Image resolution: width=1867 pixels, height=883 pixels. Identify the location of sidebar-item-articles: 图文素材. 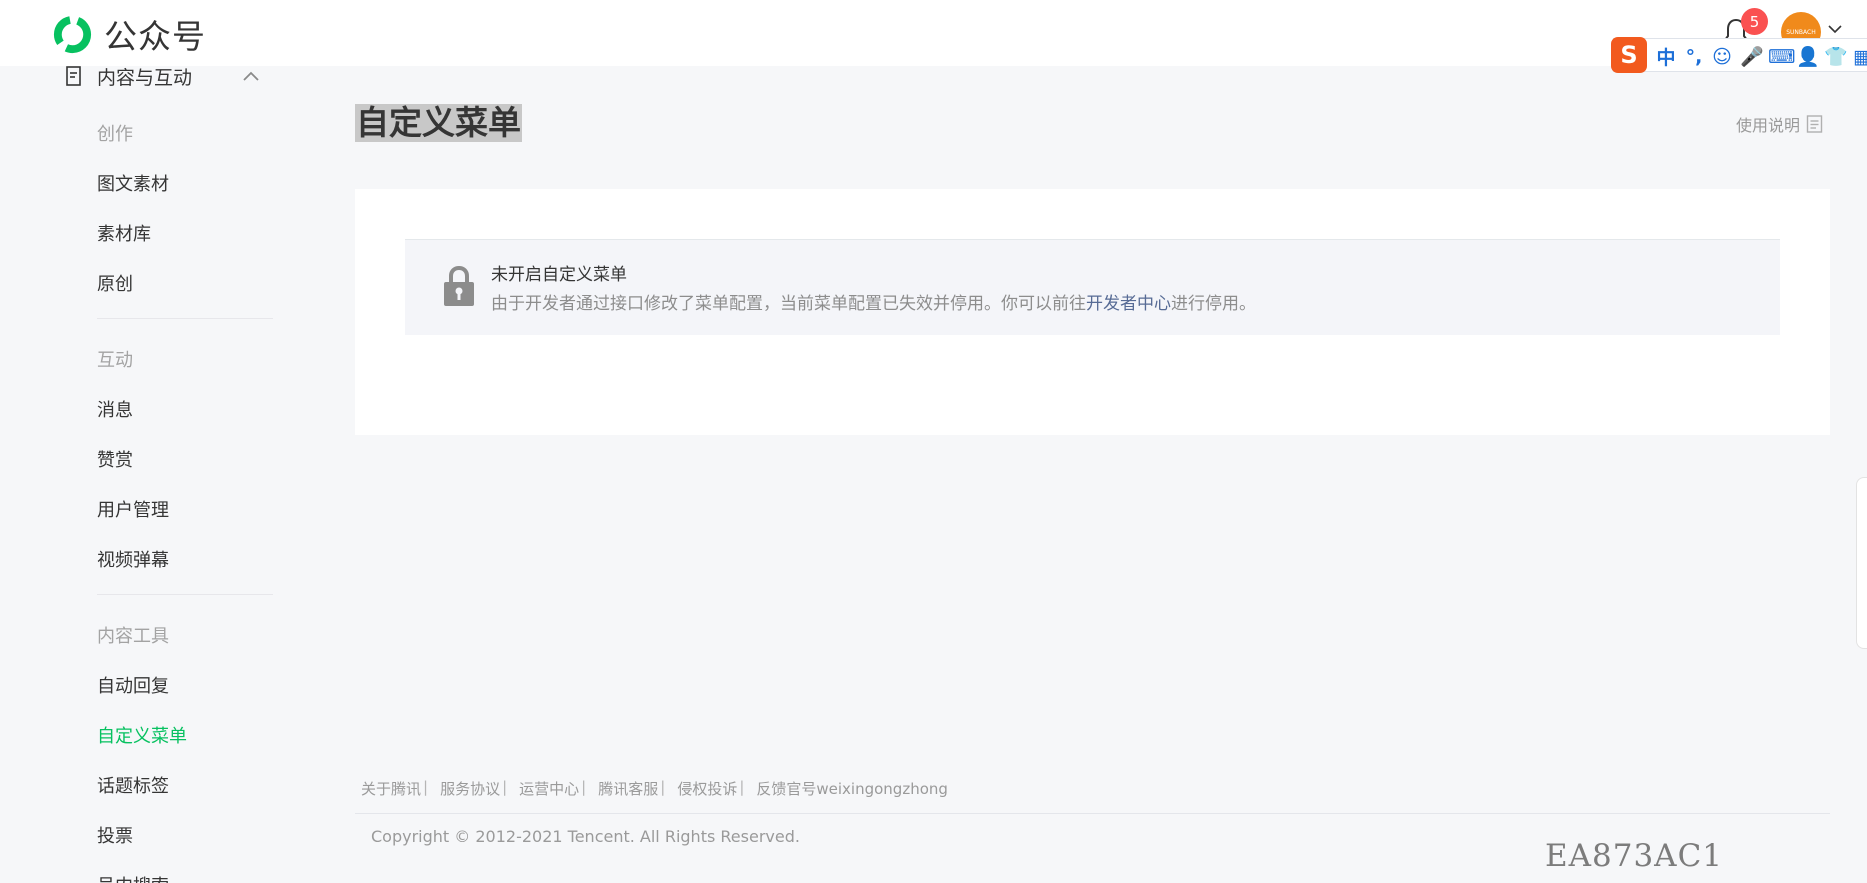
(133, 183).